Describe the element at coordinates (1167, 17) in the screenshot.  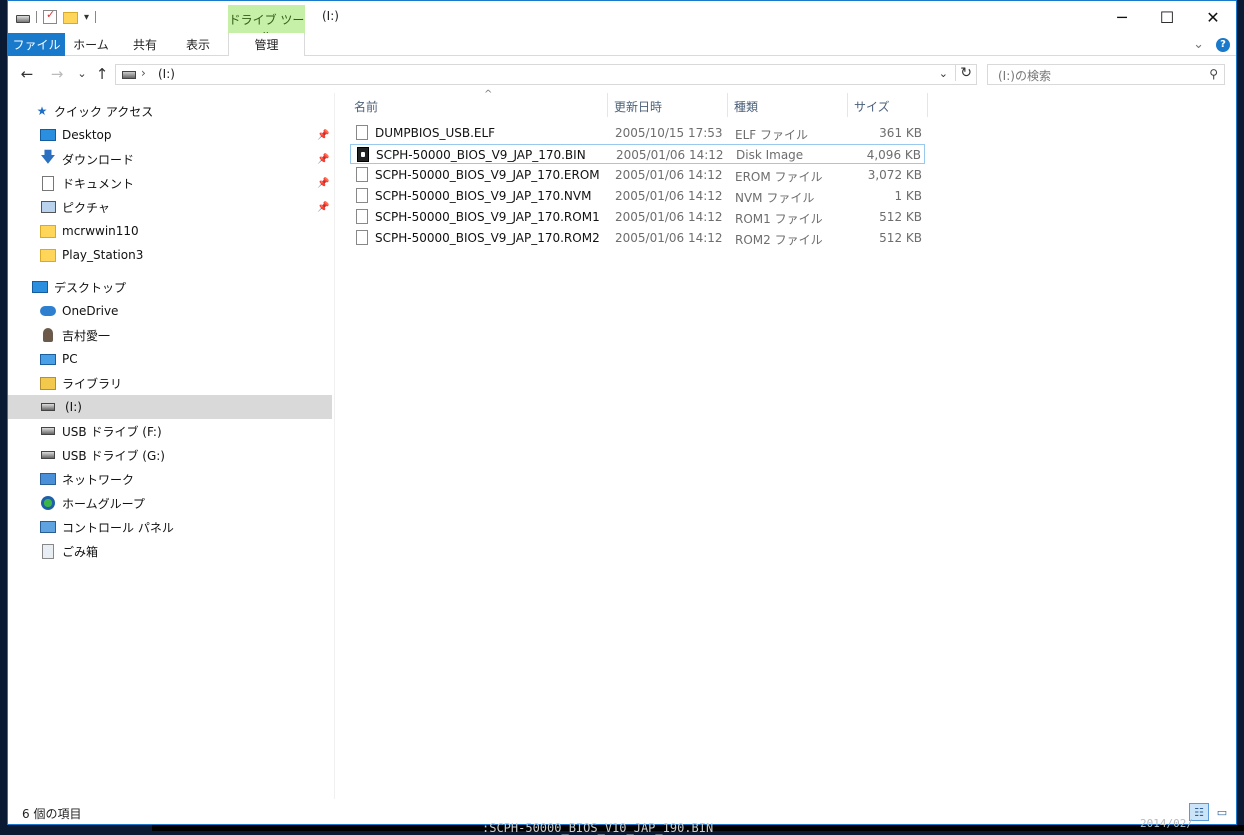
I see `maximize-button: ☐` at that location.